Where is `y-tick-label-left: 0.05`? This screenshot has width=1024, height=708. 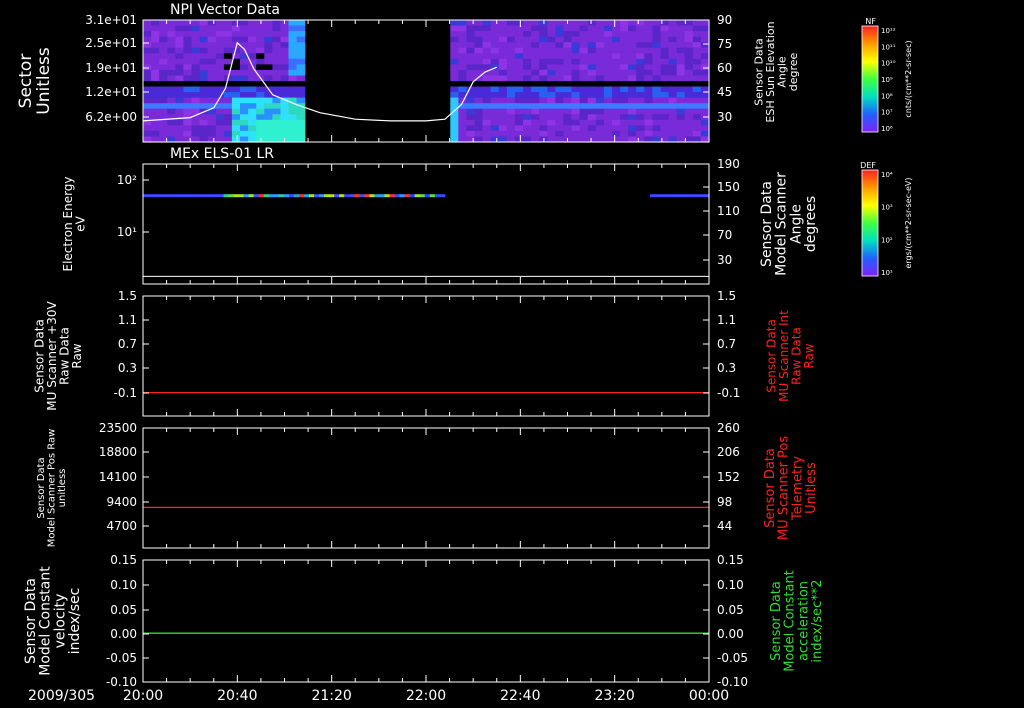
y-tick-label-left: 0.05 is located at coordinates (123, 610).